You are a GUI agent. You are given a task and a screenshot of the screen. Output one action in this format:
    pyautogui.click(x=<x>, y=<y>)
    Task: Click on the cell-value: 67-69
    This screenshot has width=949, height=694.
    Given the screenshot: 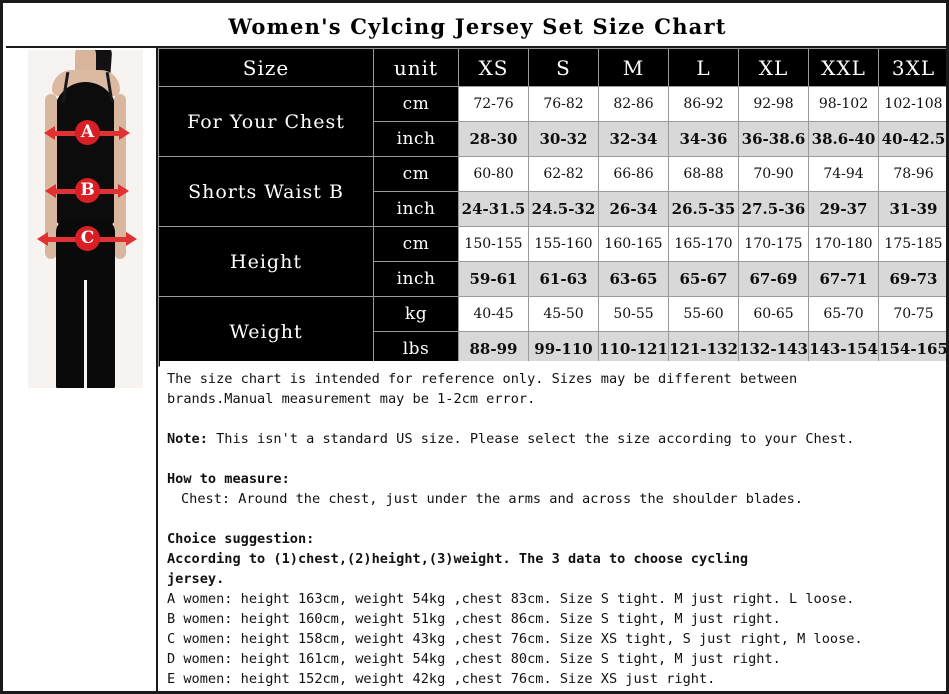 What is the action you would take?
    pyautogui.click(x=773, y=279)
    